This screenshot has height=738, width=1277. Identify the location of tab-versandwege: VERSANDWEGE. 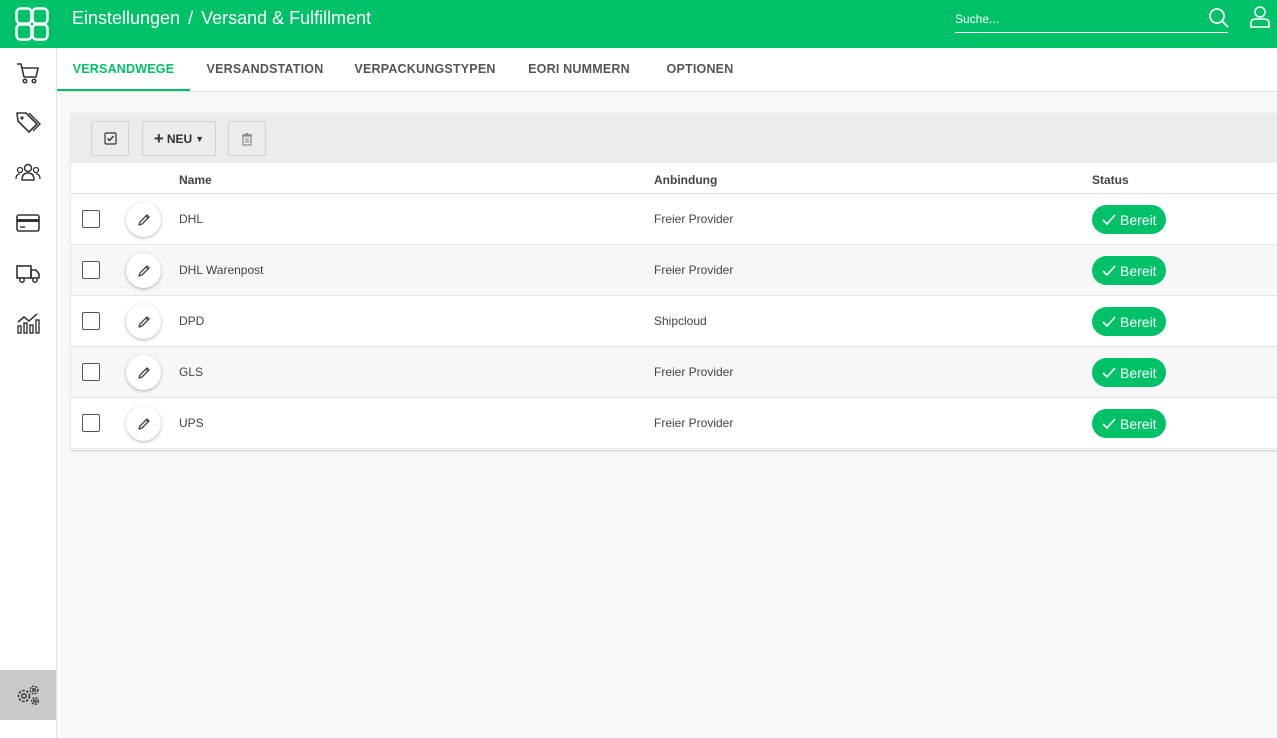
(123, 69).